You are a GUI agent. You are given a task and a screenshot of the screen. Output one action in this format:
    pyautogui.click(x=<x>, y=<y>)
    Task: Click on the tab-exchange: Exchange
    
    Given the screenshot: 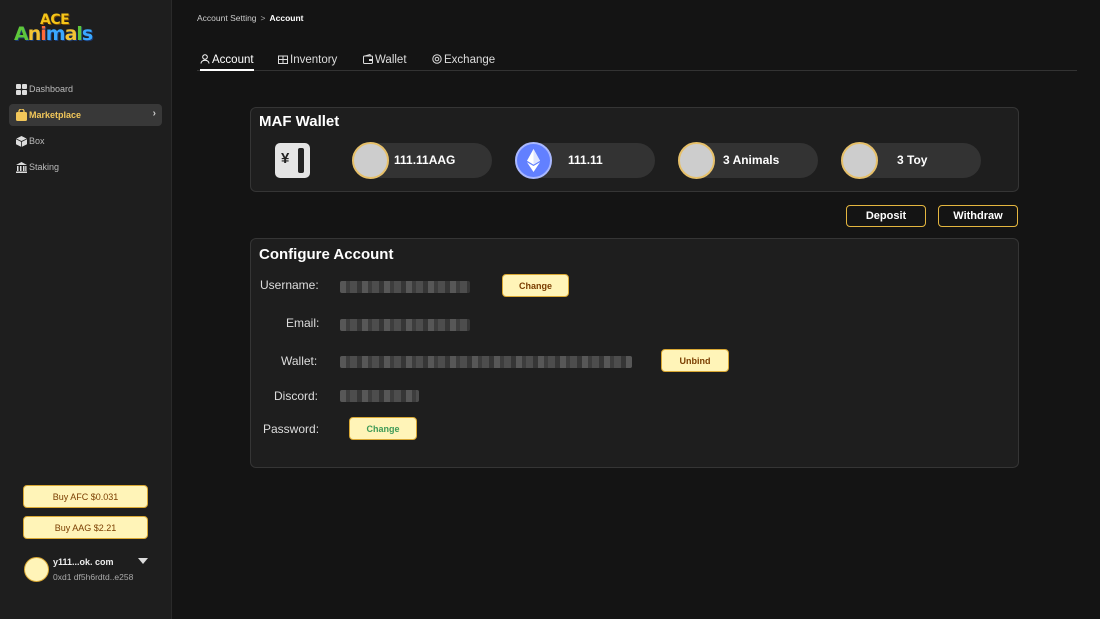 What is the action you would take?
    pyautogui.click(x=463, y=60)
    